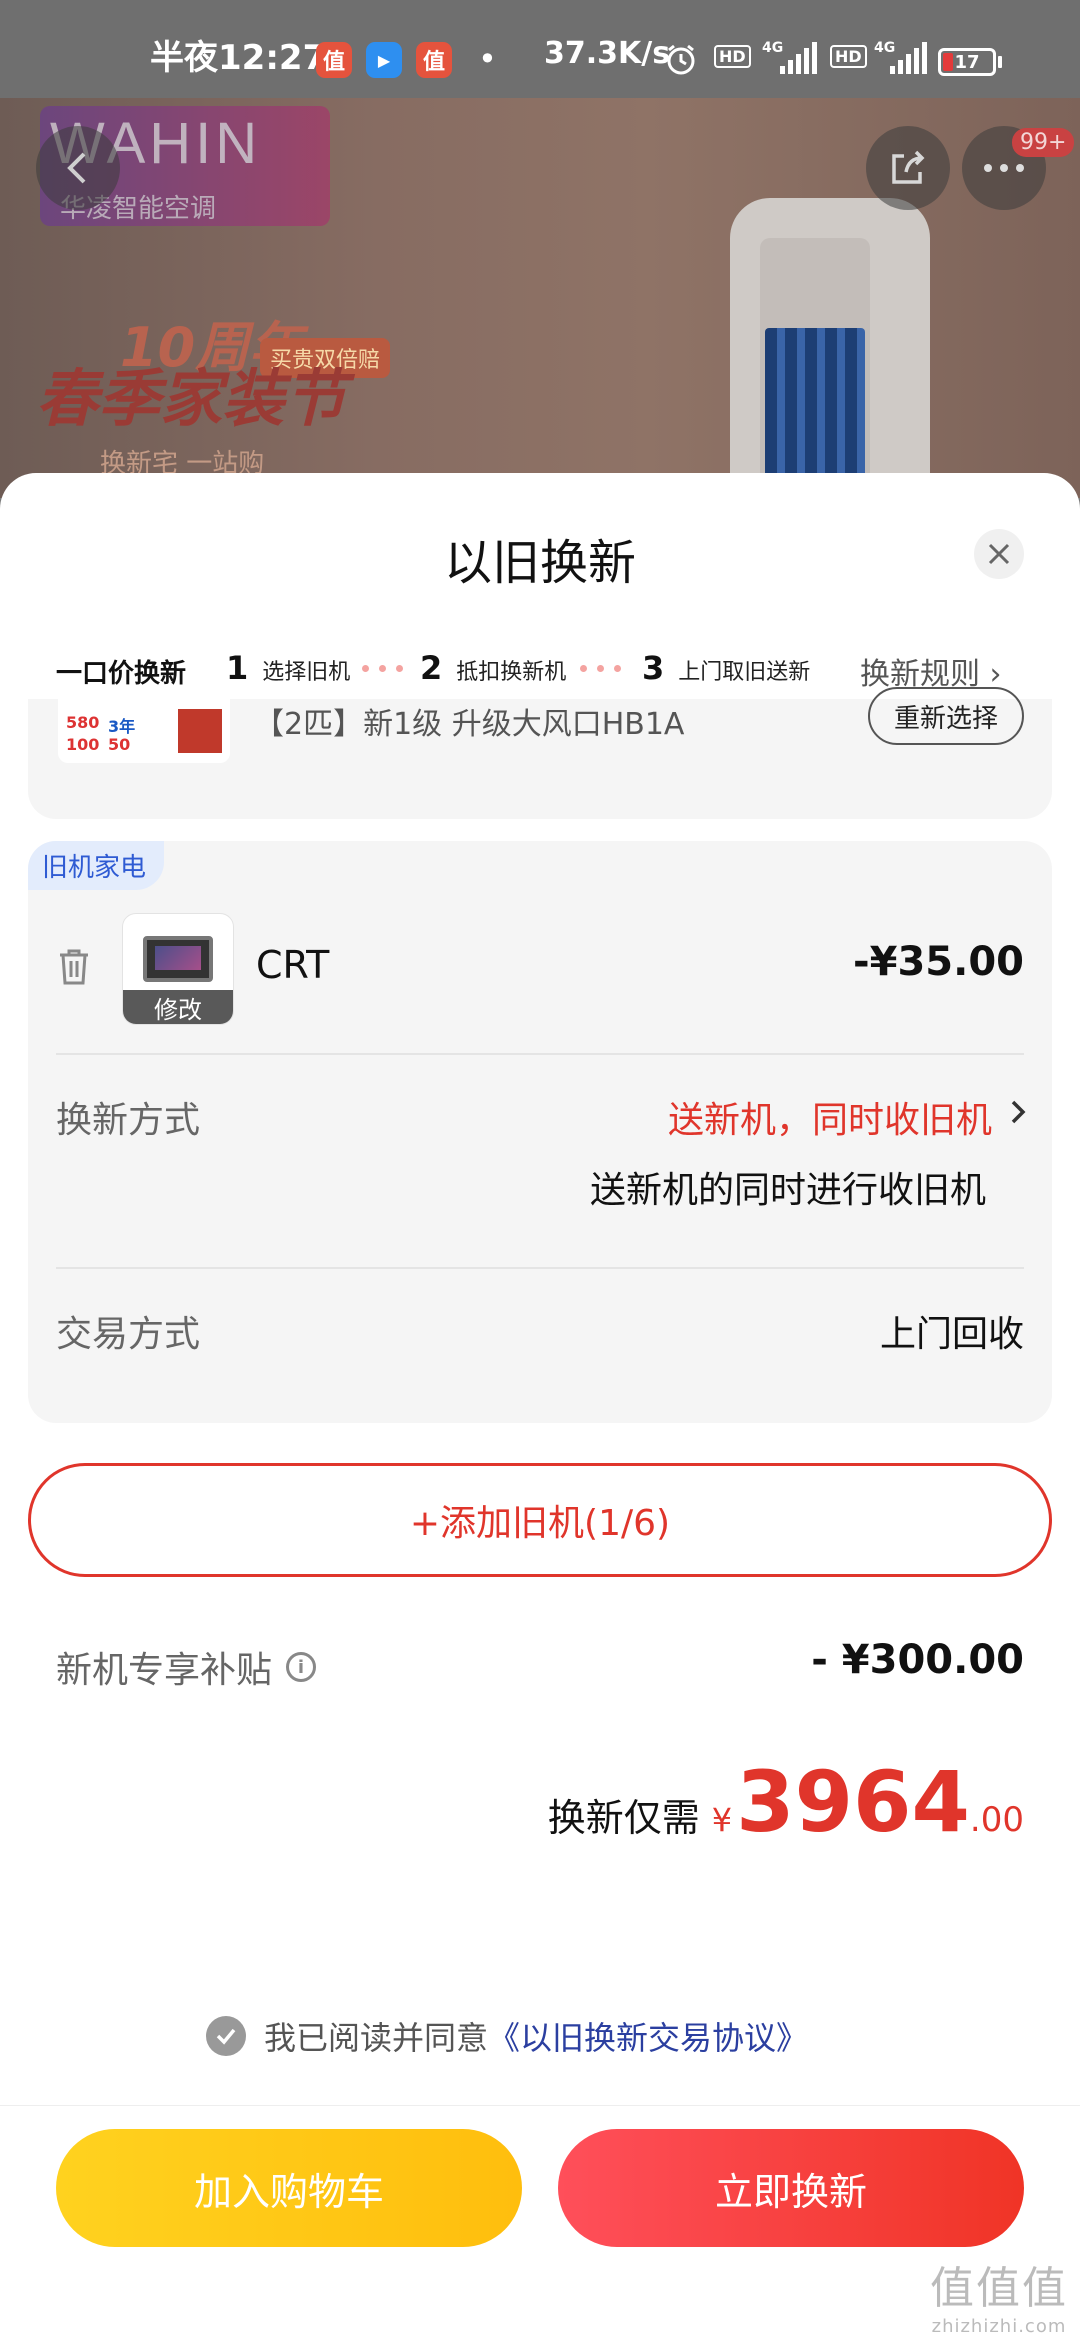 The height and width of the screenshot is (2340, 1080). Describe the element at coordinates (144, 731) in the screenshot. I see `product-thumbnail: 580 3年 100 50` at that location.